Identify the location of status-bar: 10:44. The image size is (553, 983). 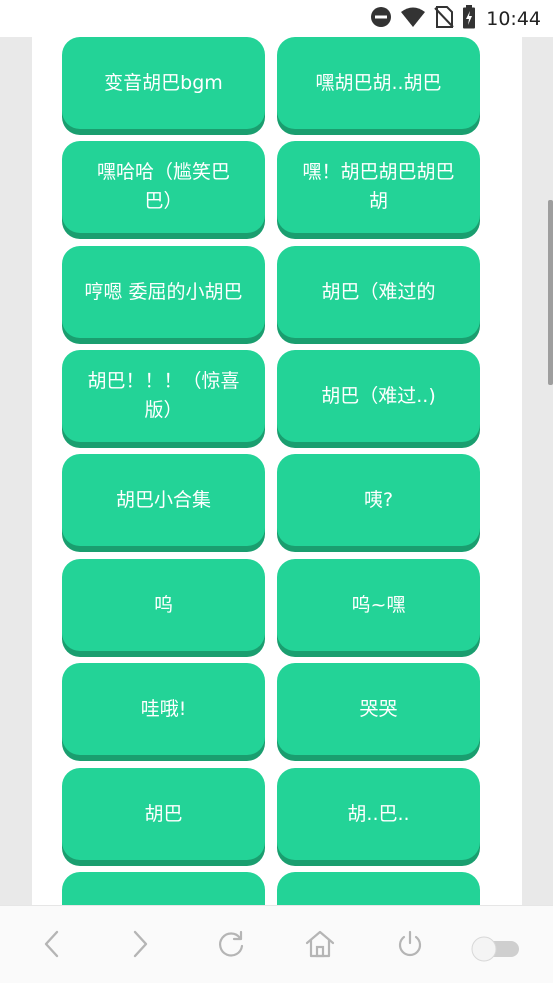
(276, 18).